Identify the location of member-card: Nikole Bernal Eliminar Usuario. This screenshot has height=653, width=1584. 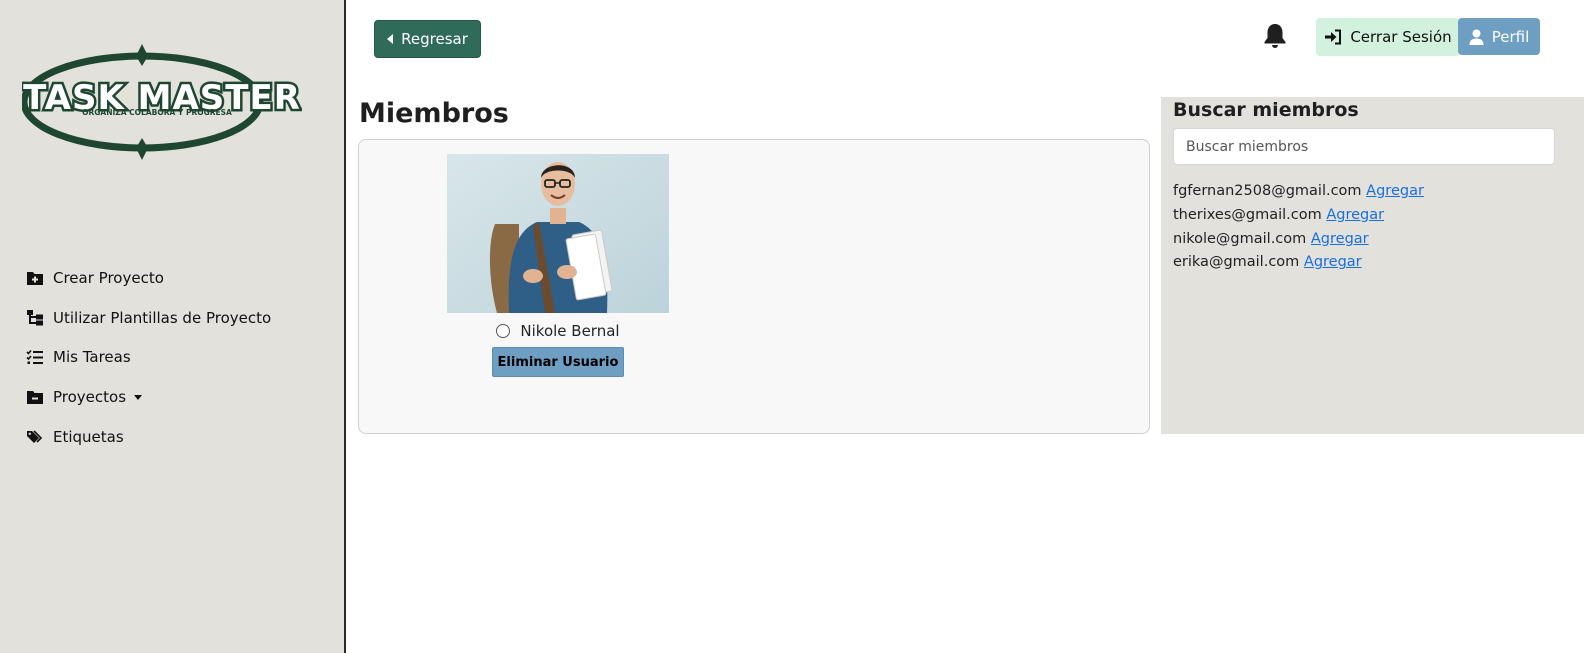
(558, 265).